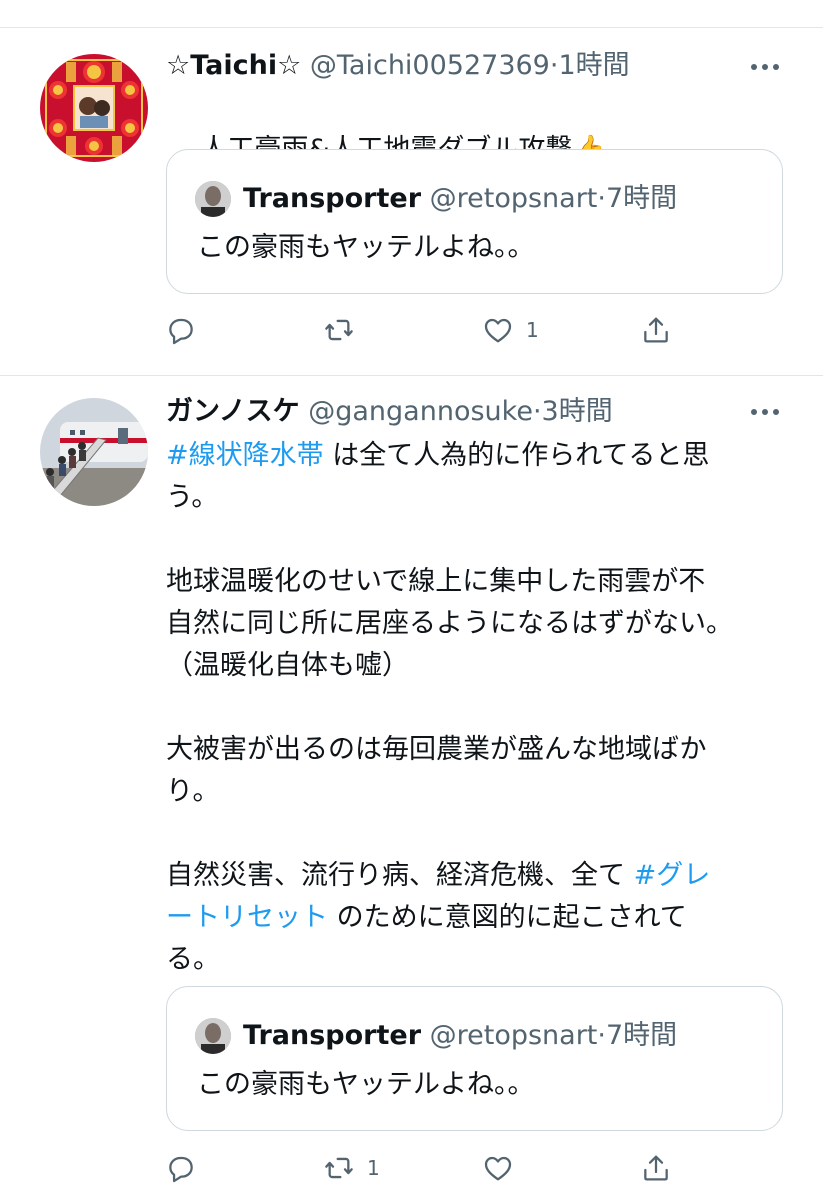 Image resolution: width=823 pixels, height=1200 pixels. I want to click on text-line: 自然災害、流行り病、経済危機、全て #グレ, so click(466, 876).